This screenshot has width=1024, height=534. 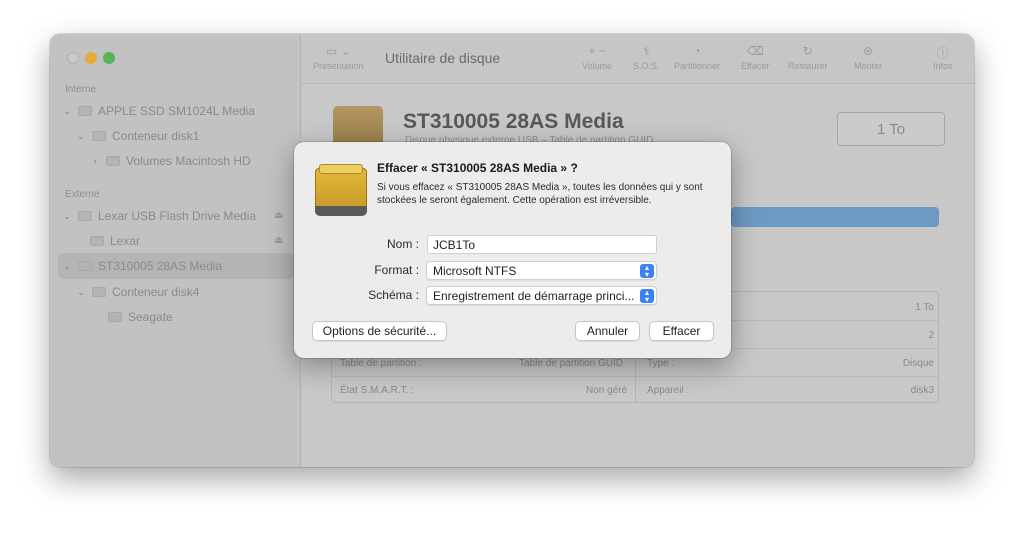 I want to click on partition-button: ◔ Partitionner, so click(x=697, y=57).